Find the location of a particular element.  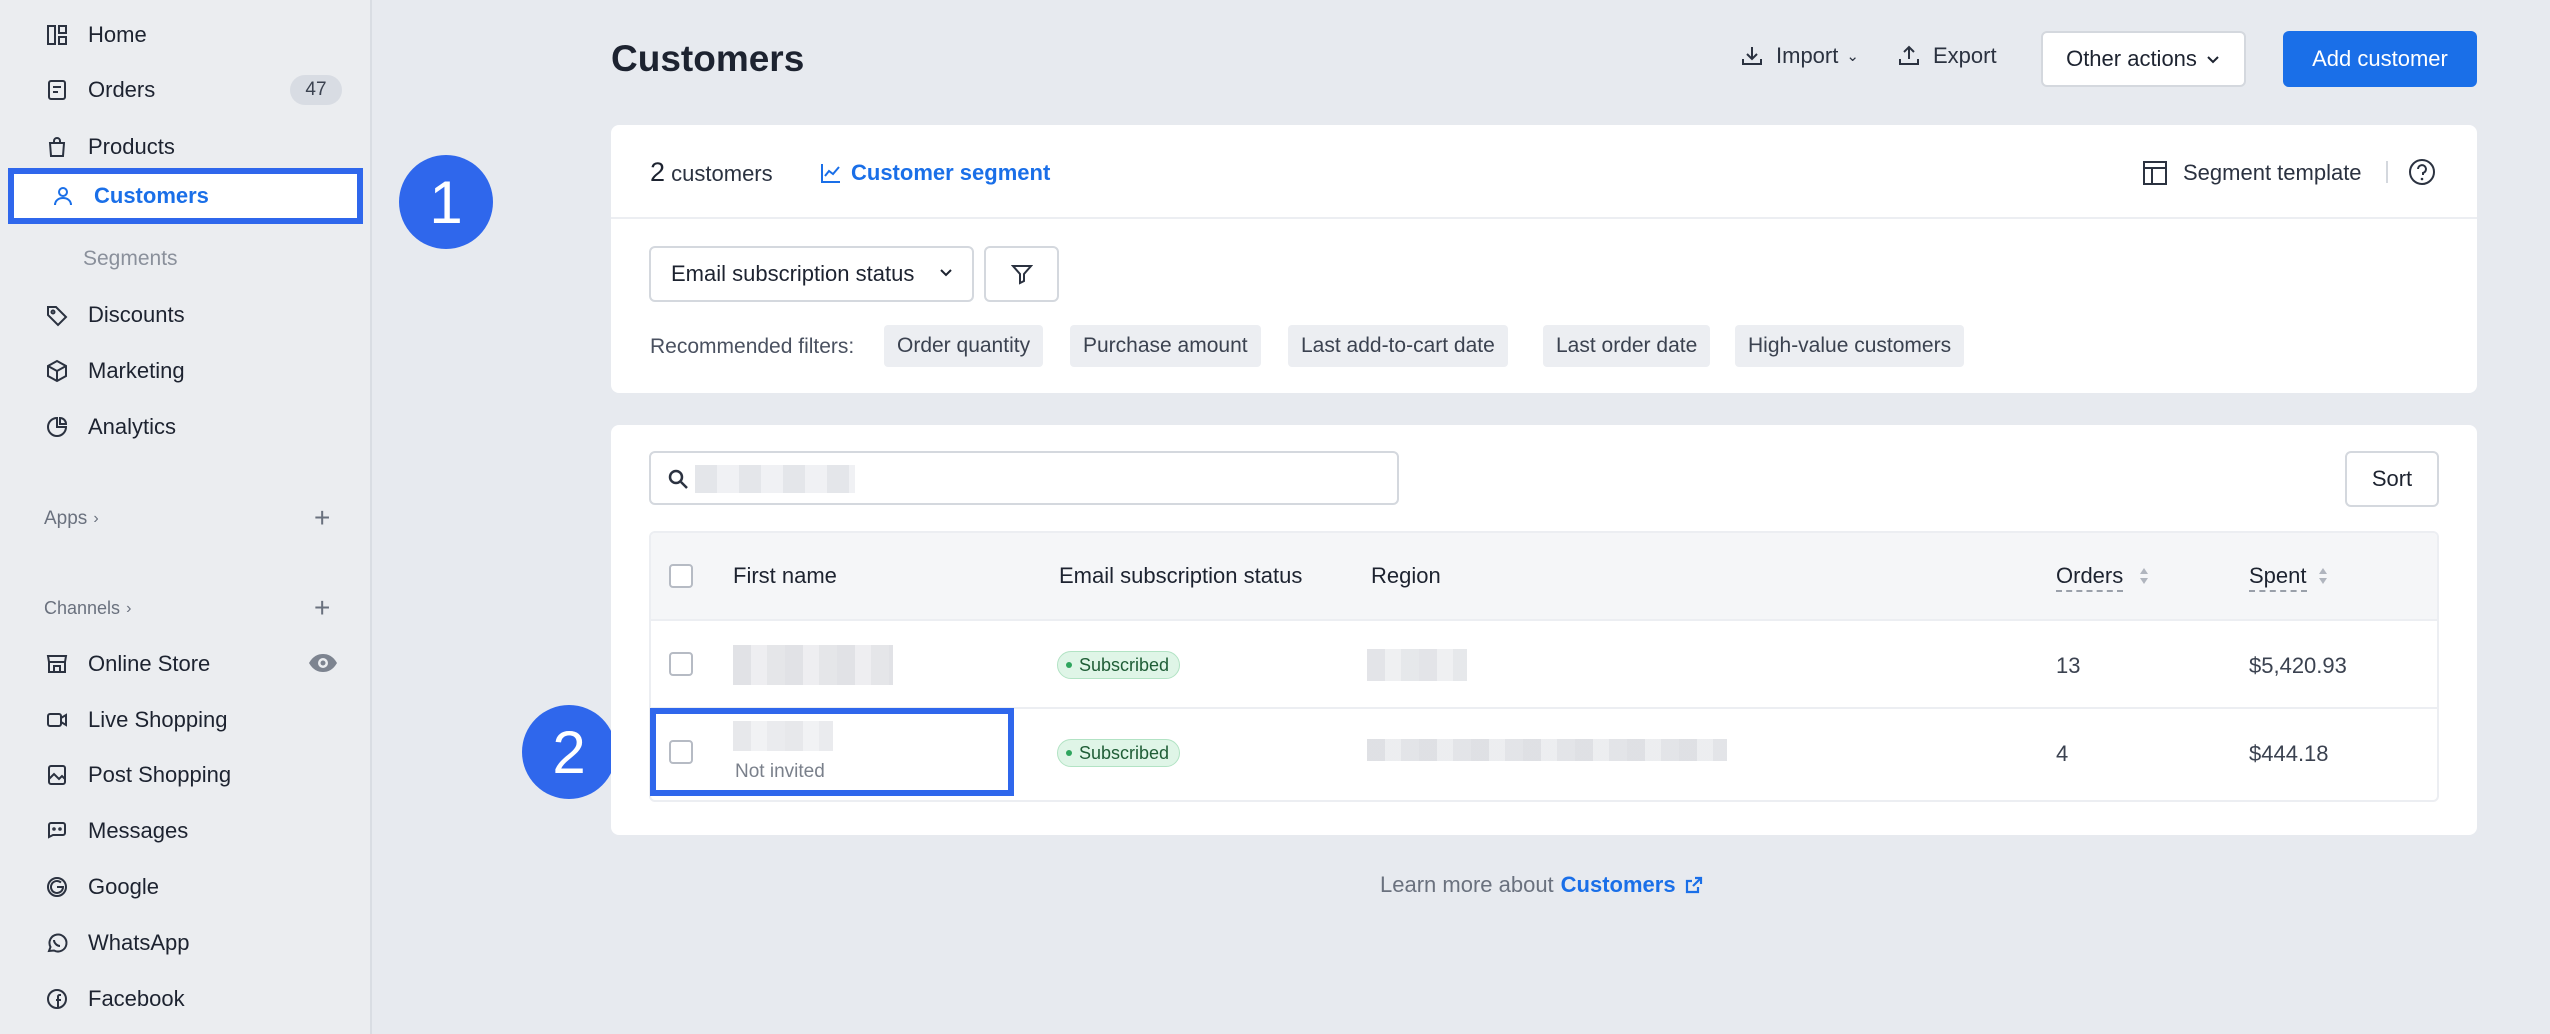

person-icon is located at coordinates (63, 196).